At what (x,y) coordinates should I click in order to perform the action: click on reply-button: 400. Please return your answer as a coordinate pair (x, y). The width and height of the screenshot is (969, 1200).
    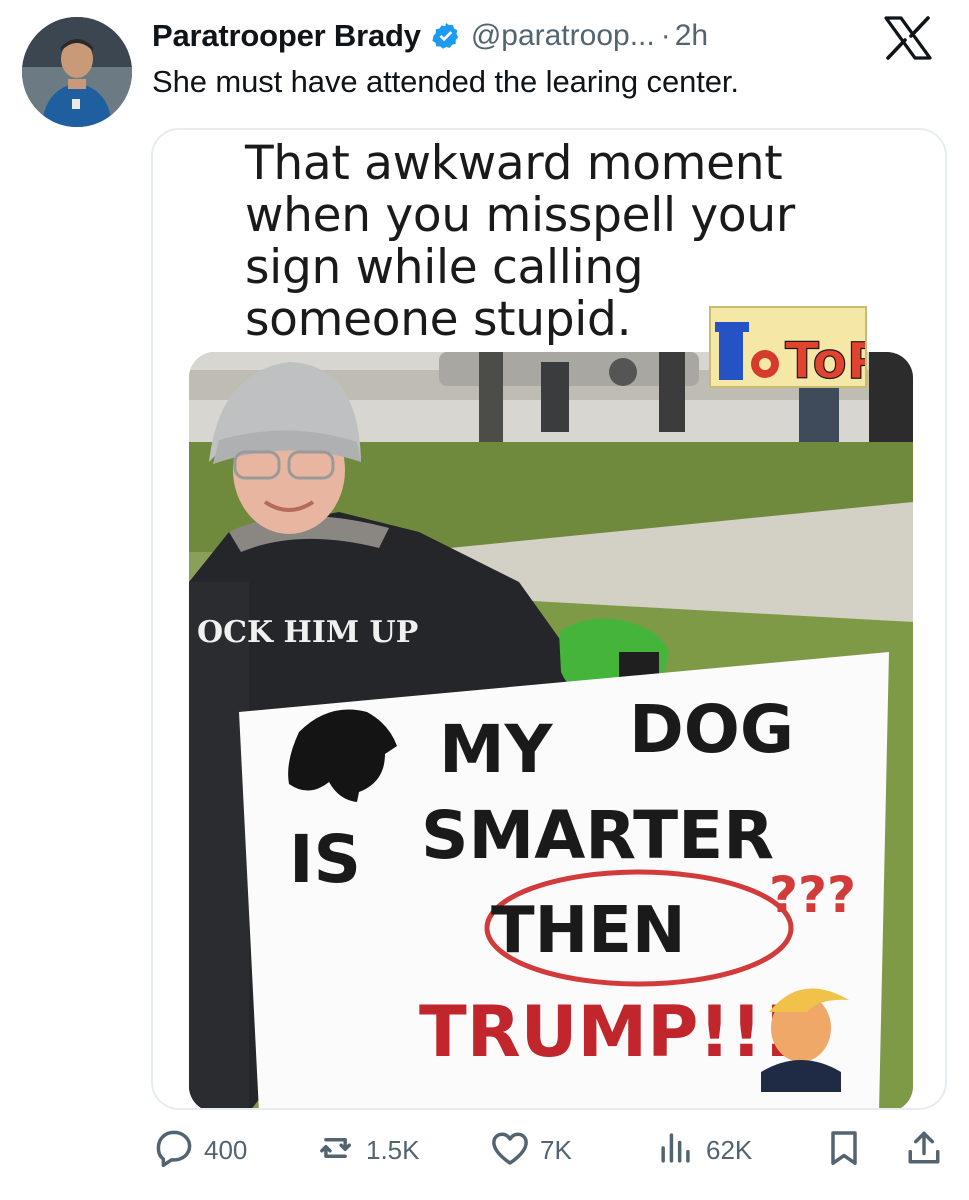
    Looking at the image, I should click on (199, 1150).